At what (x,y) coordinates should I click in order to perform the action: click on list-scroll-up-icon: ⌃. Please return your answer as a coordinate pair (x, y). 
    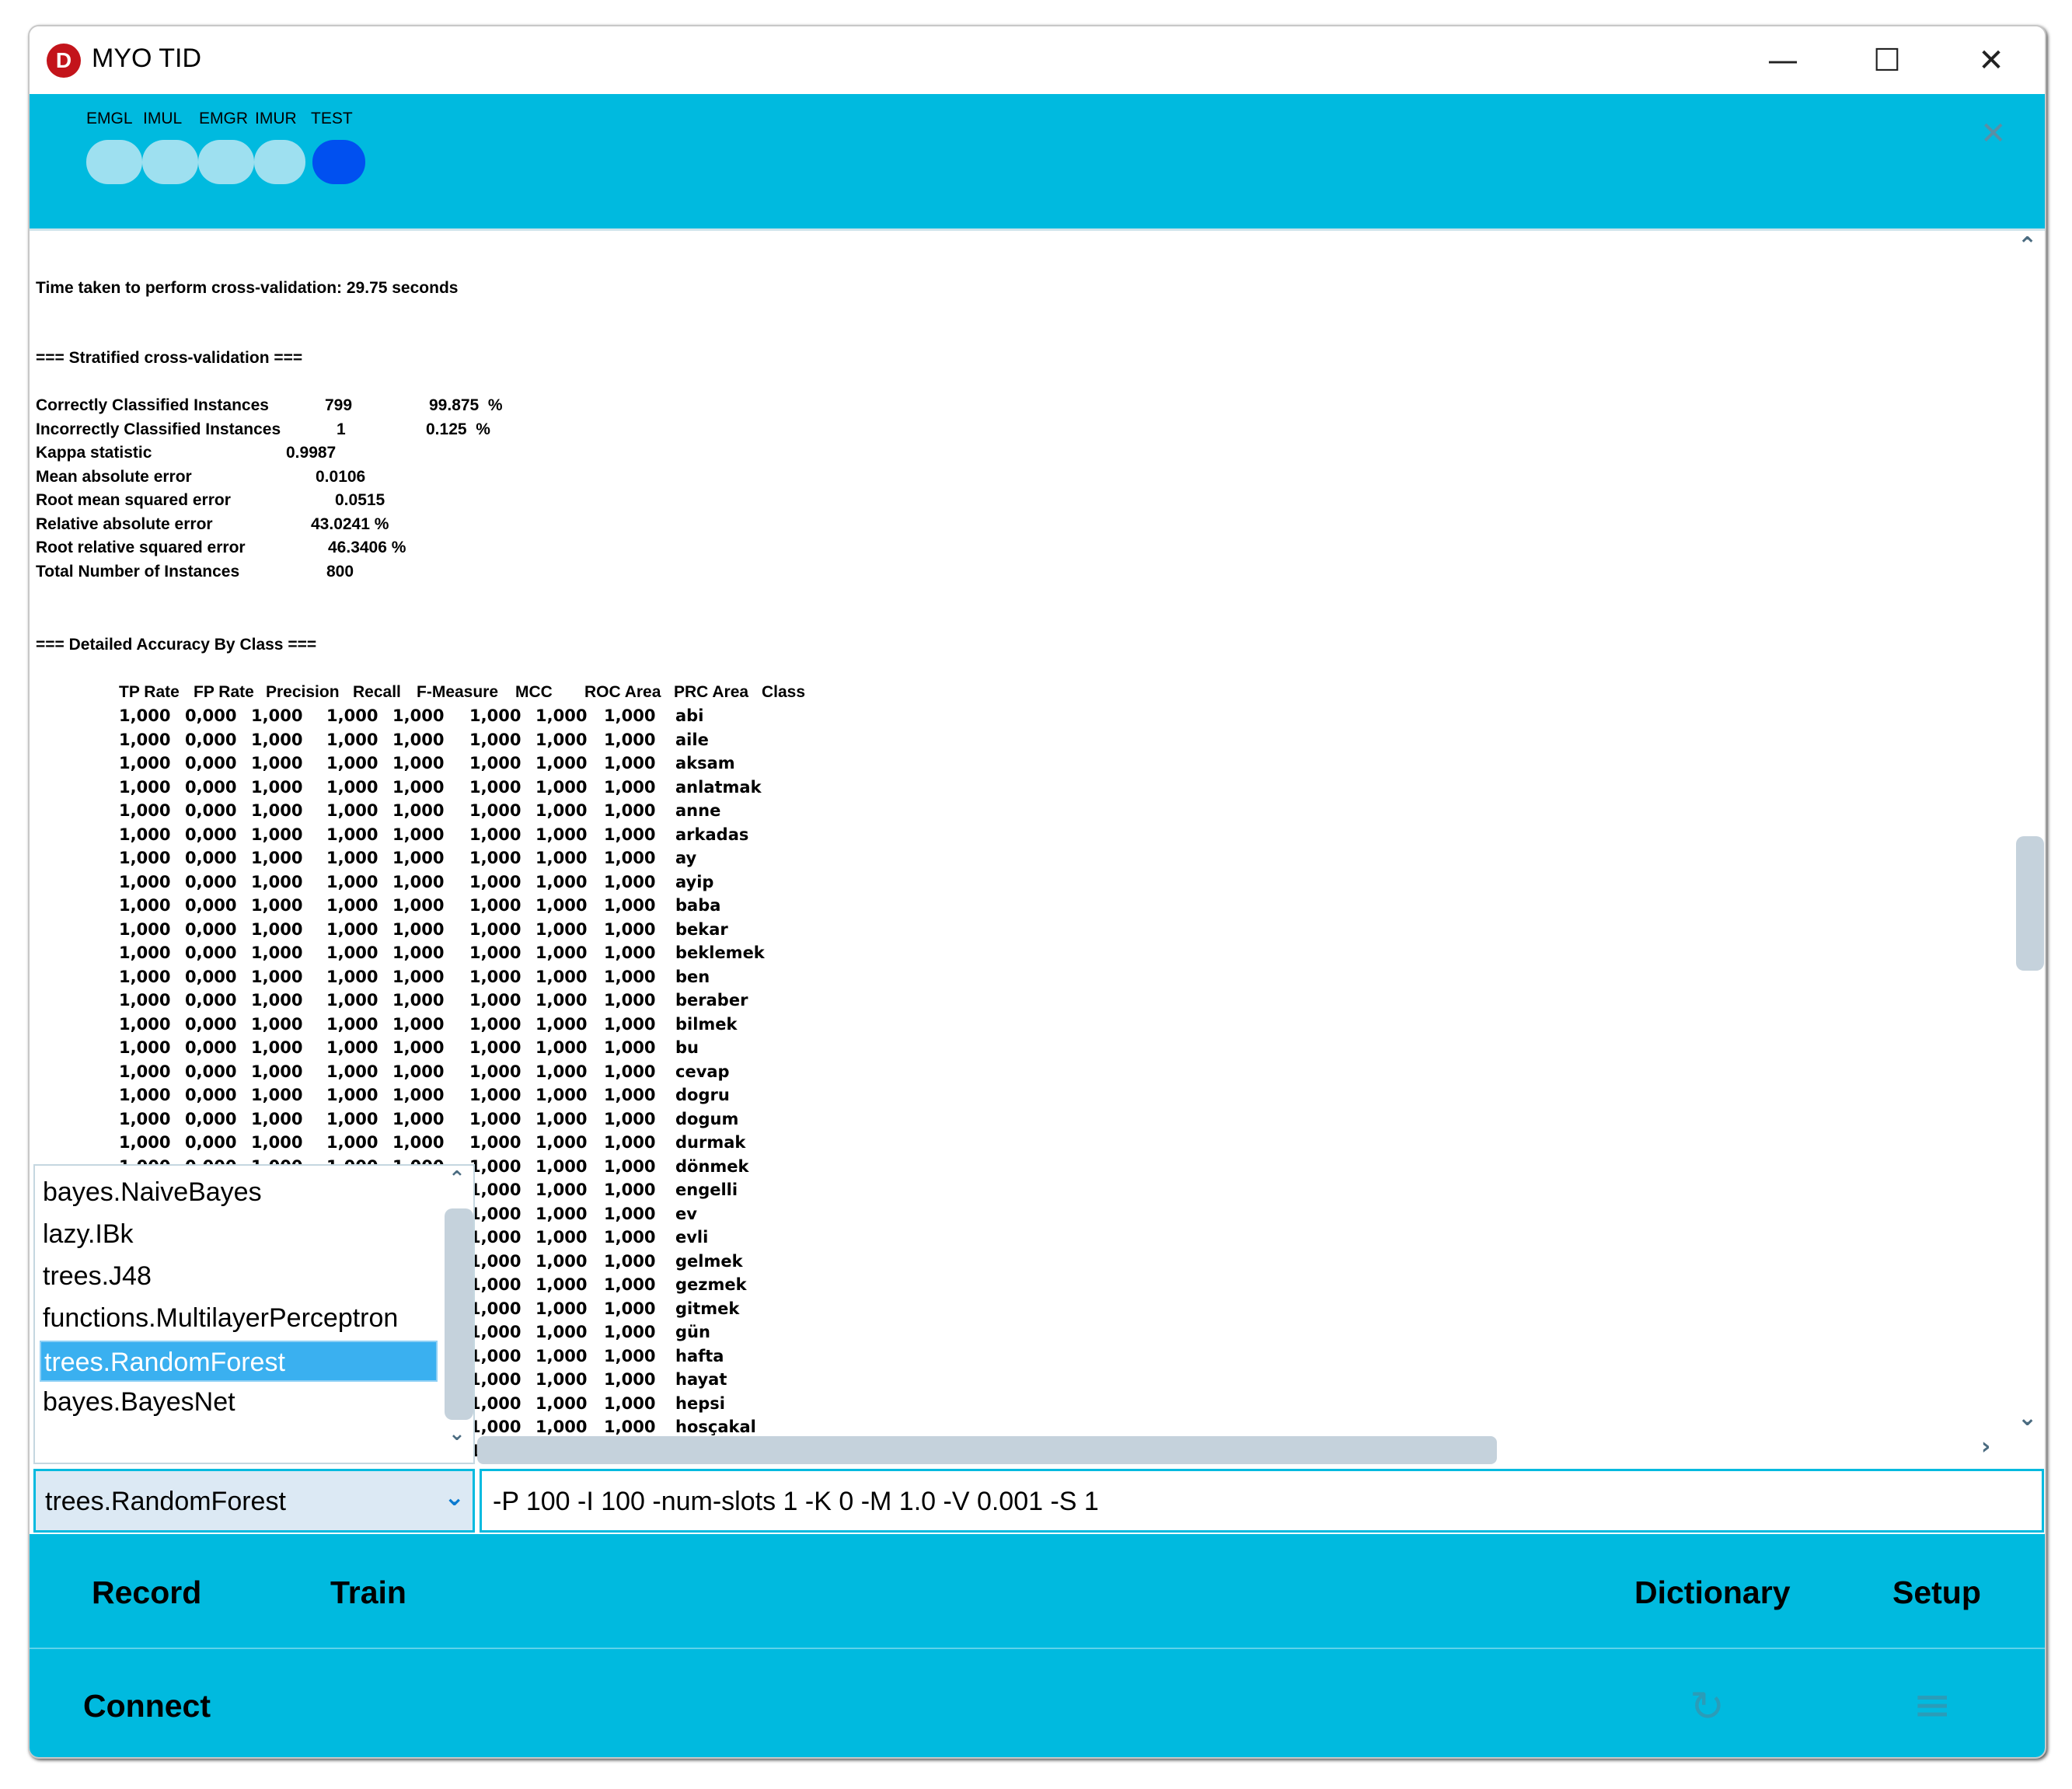
    Looking at the image, I should click on (457, 1179).